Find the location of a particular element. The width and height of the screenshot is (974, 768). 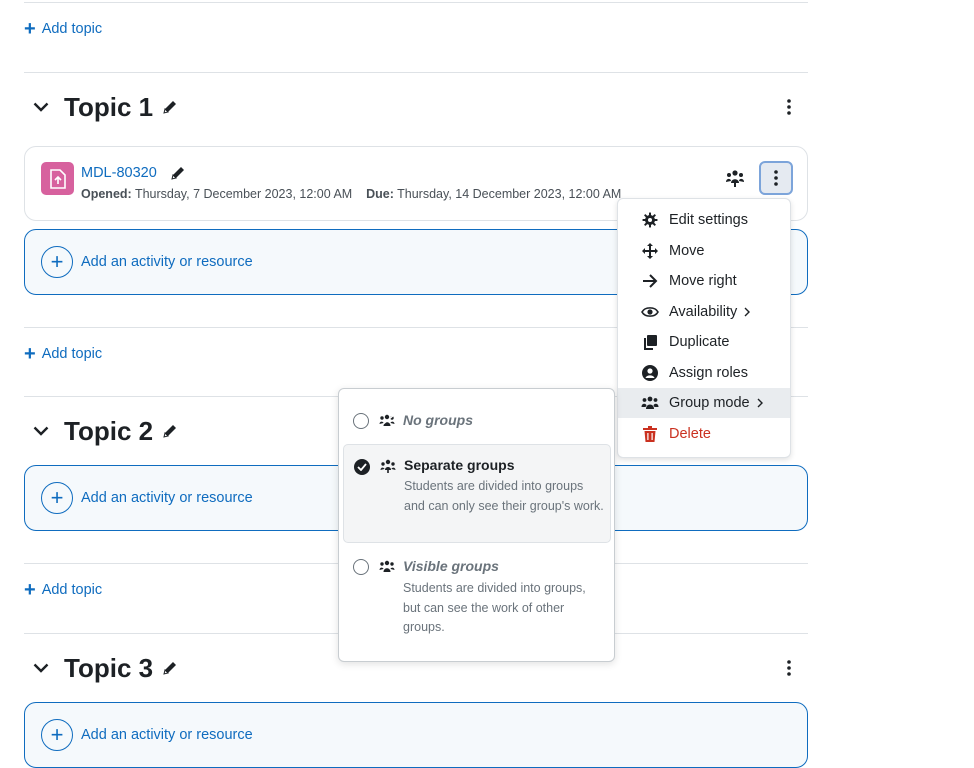

user-circle-icon is located at coordinates (650, 373).